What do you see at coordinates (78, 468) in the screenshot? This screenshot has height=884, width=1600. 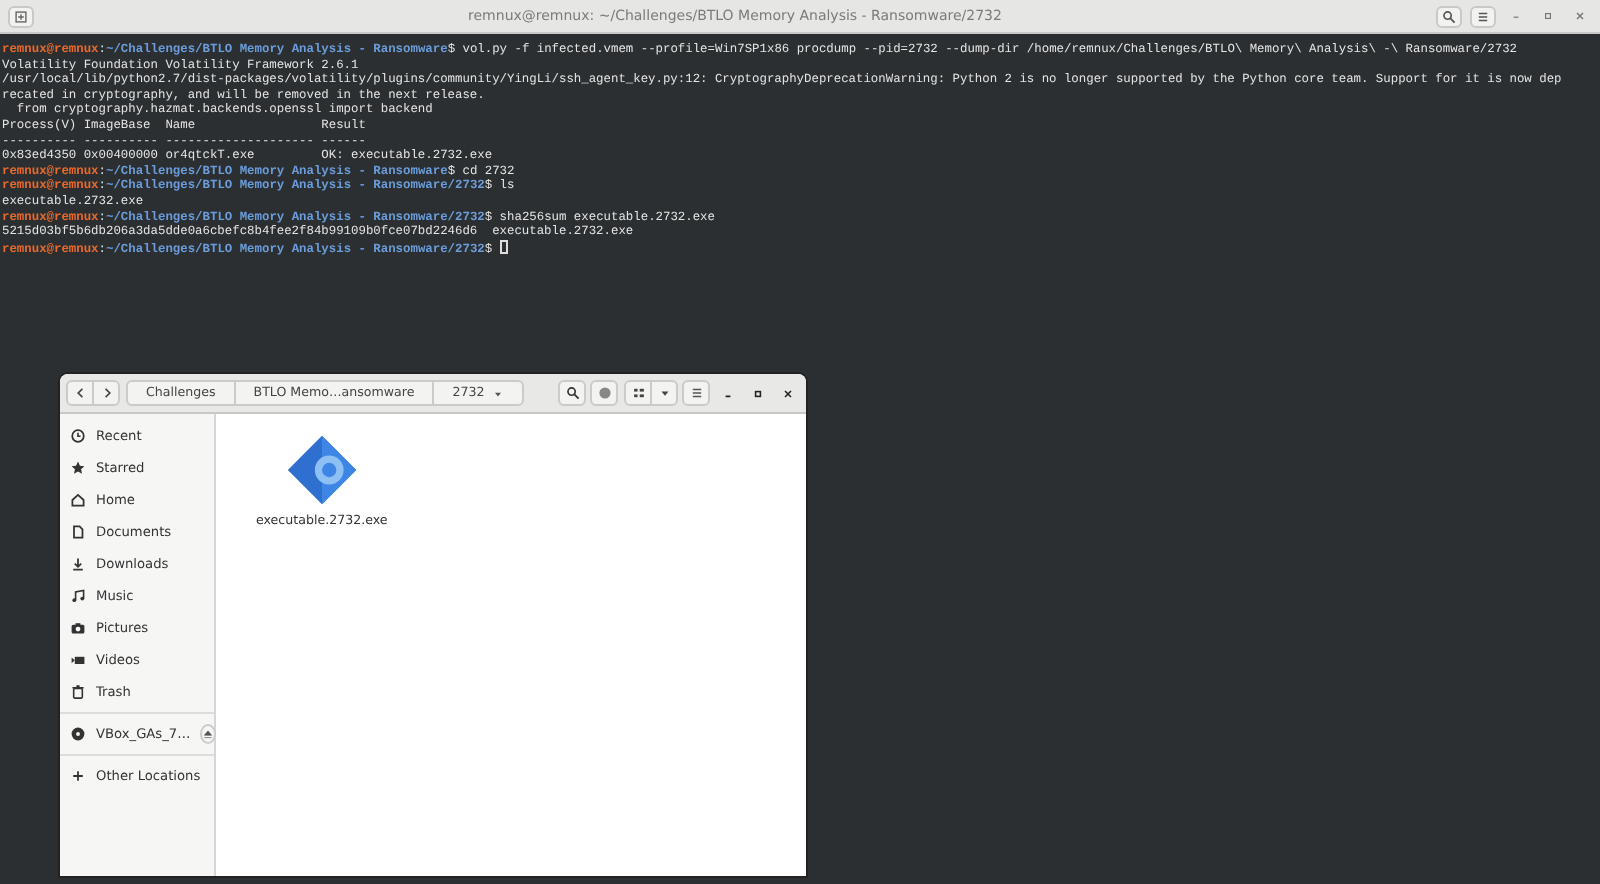 I see `star-icon` at bounding box center [78, 468].